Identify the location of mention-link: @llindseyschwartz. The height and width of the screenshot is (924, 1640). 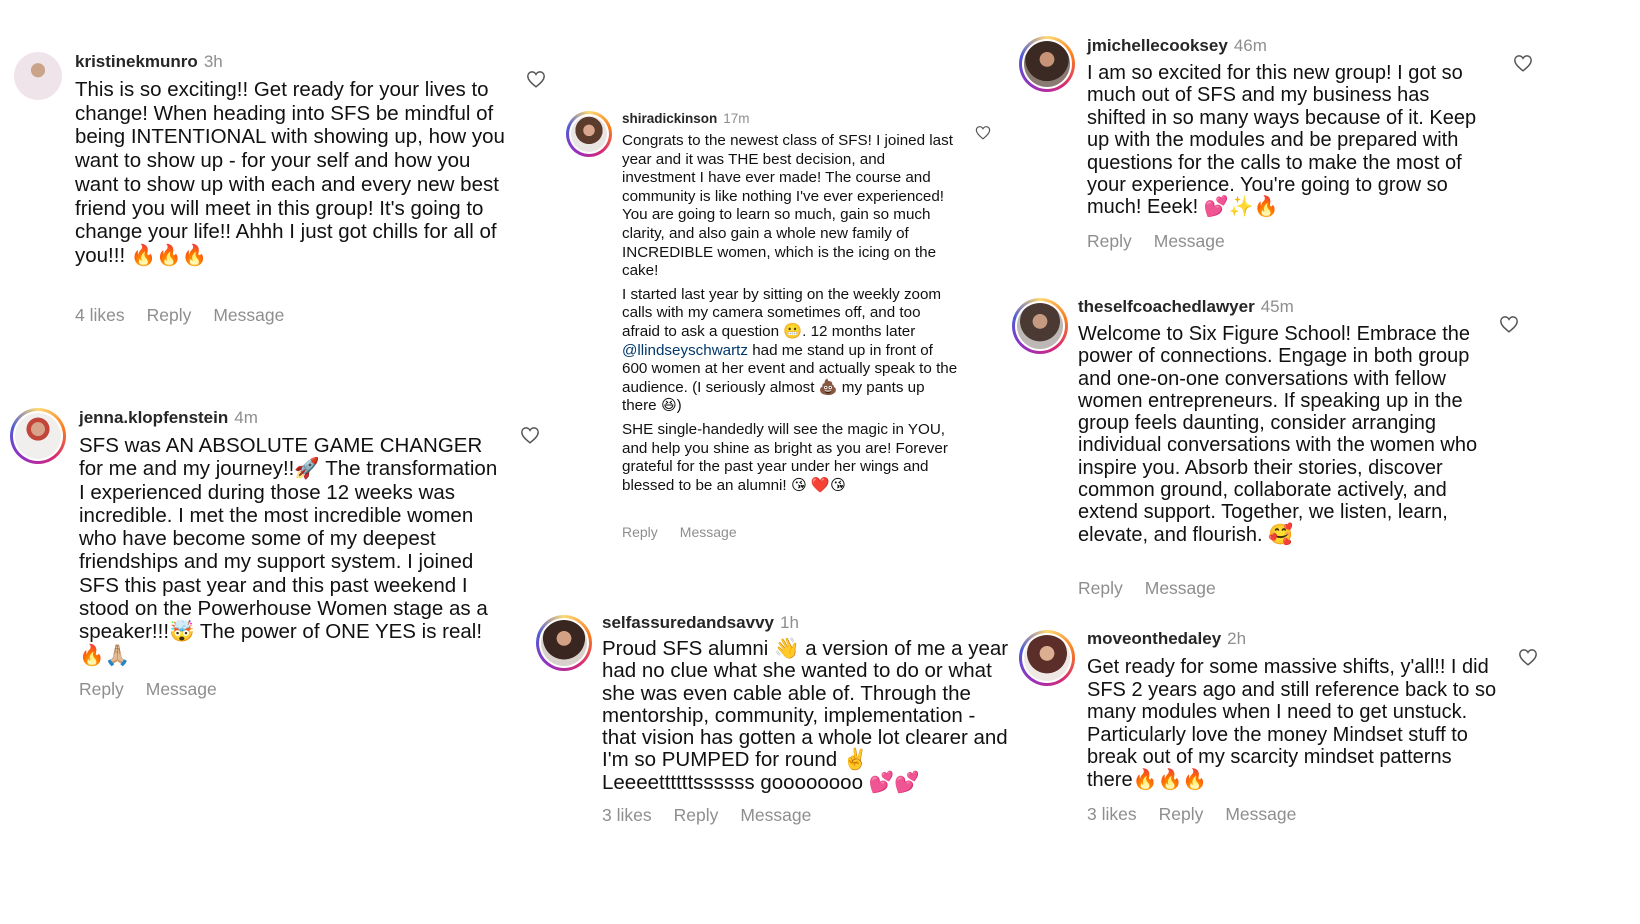
(685, 350).